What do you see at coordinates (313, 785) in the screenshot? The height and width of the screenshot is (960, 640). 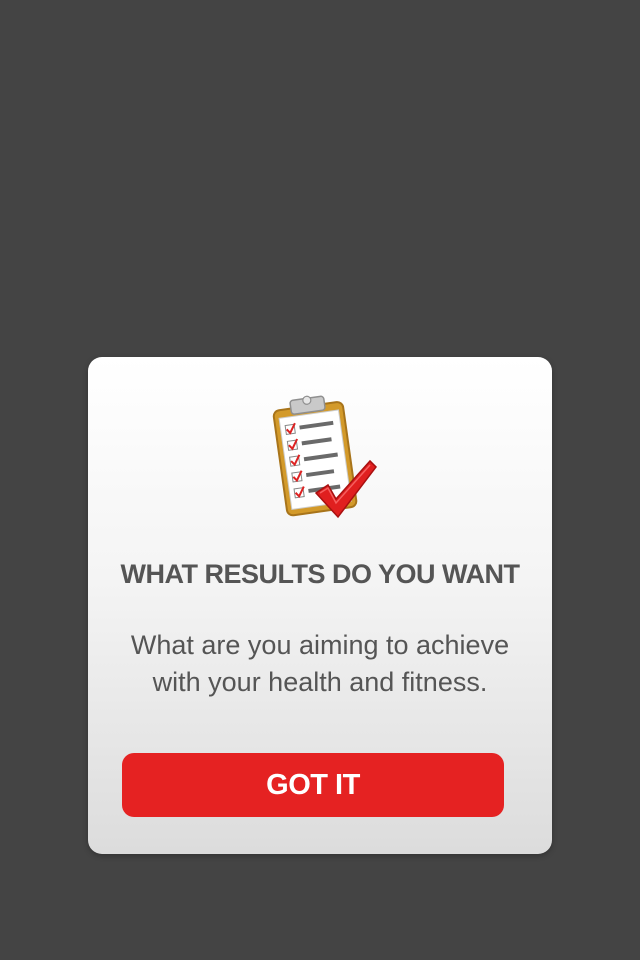 I see `got-it-button: GOT IT` at bounding box center [313, 785].